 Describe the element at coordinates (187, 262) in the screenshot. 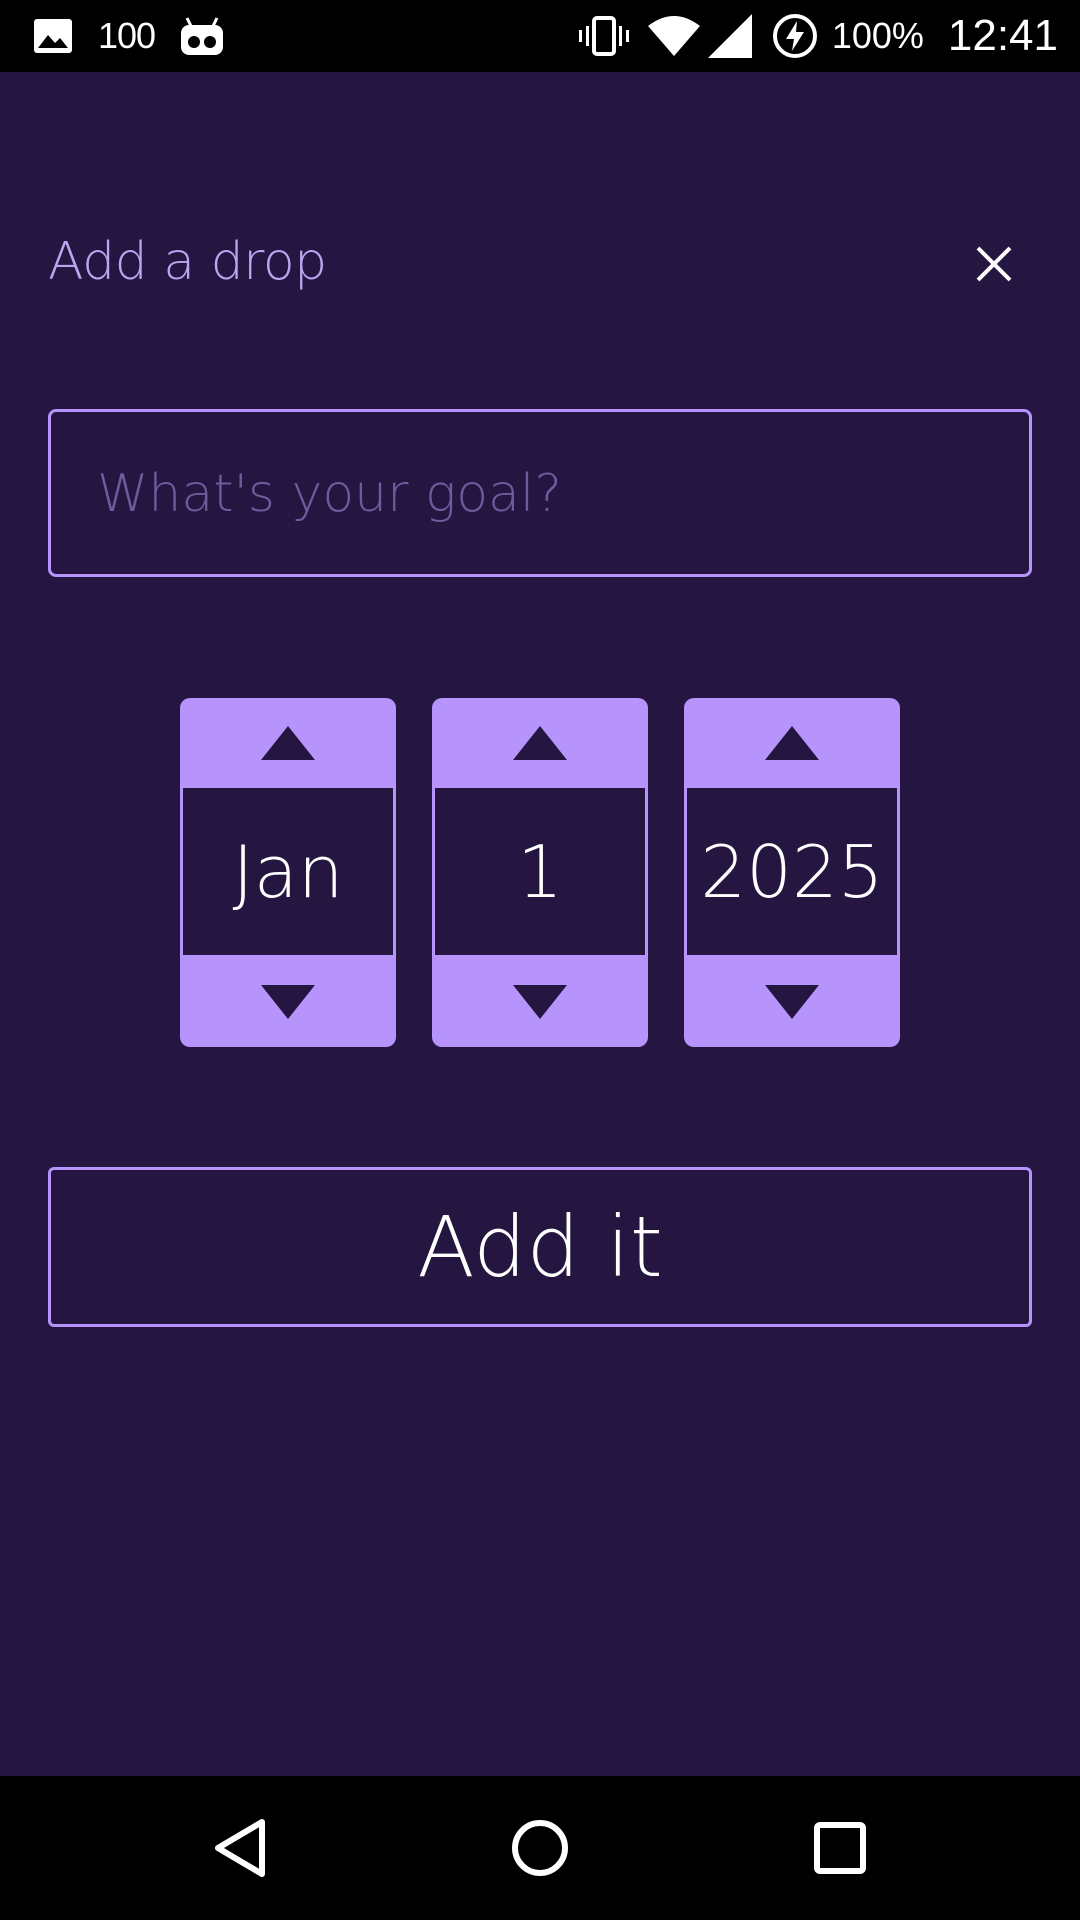

I see `page-title: Add a drop` at that location.